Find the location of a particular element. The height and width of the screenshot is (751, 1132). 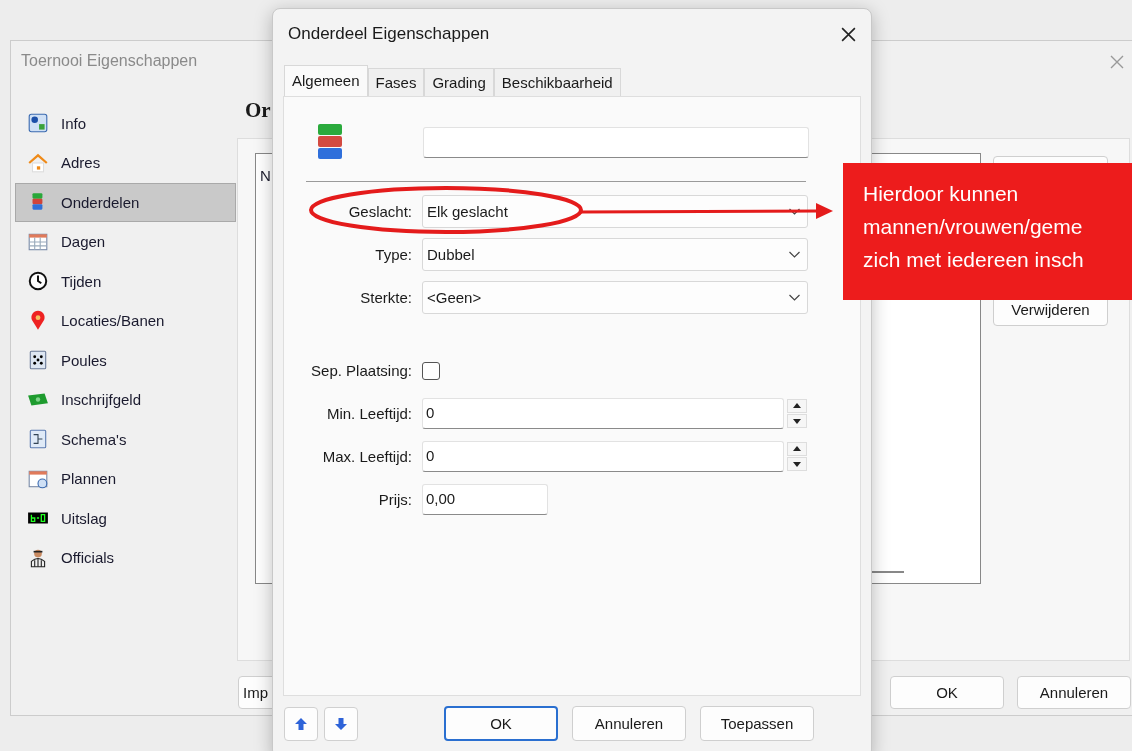

document-icon is located at coordinates (38, 439).